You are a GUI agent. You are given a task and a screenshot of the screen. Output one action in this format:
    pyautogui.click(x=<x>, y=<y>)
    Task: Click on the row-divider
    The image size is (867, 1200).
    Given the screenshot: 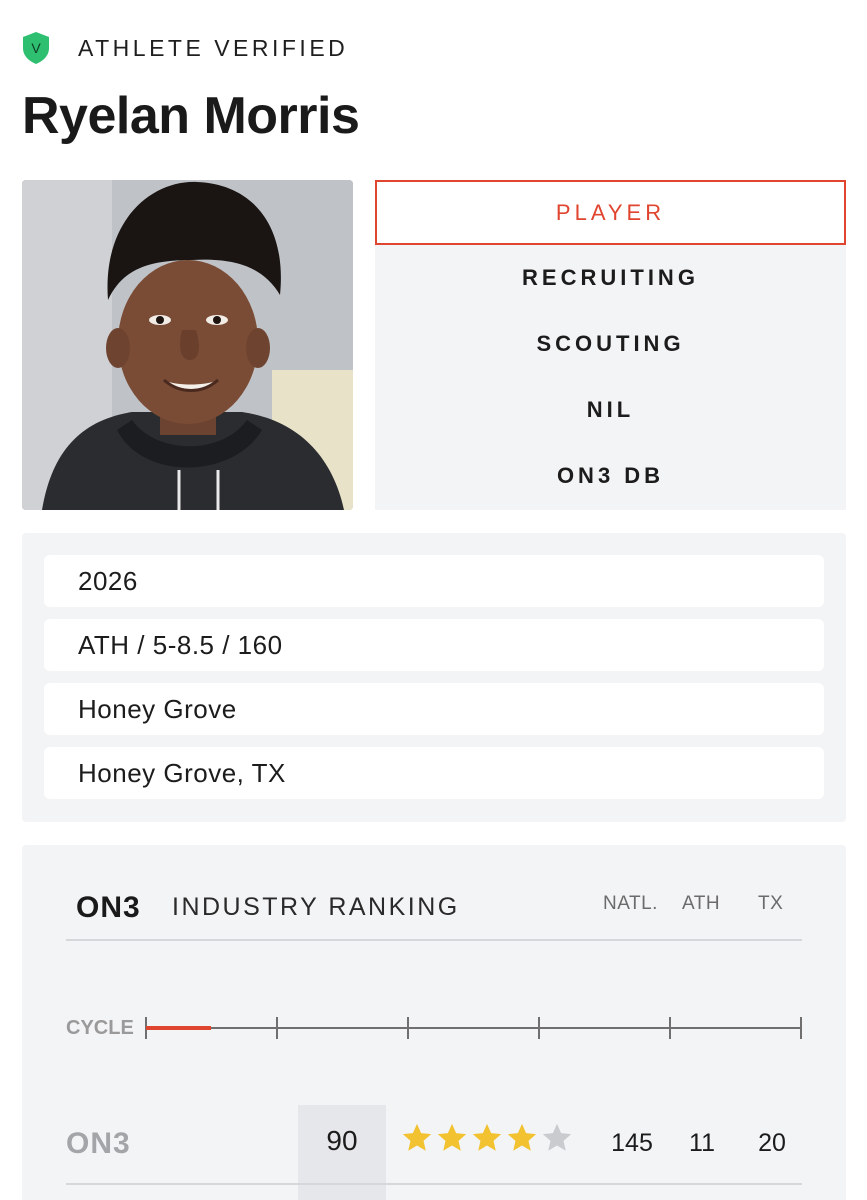 What is the action you would take?
    pyautogui.click(x=434, y=1184)
    